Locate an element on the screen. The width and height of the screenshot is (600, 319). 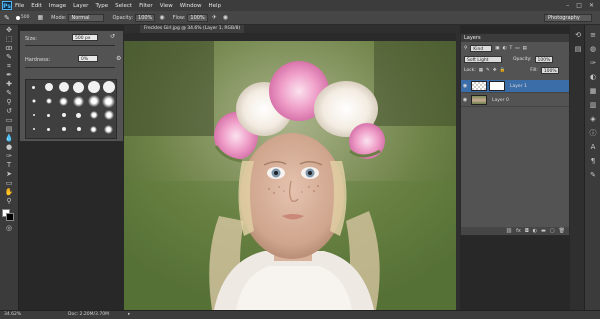
hand-tool-icon: ✋ is located at coordinates (9, 192).